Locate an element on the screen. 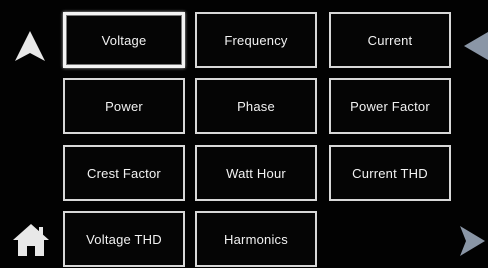  menu-tile-label: Current is located at coordinates (390, 40).